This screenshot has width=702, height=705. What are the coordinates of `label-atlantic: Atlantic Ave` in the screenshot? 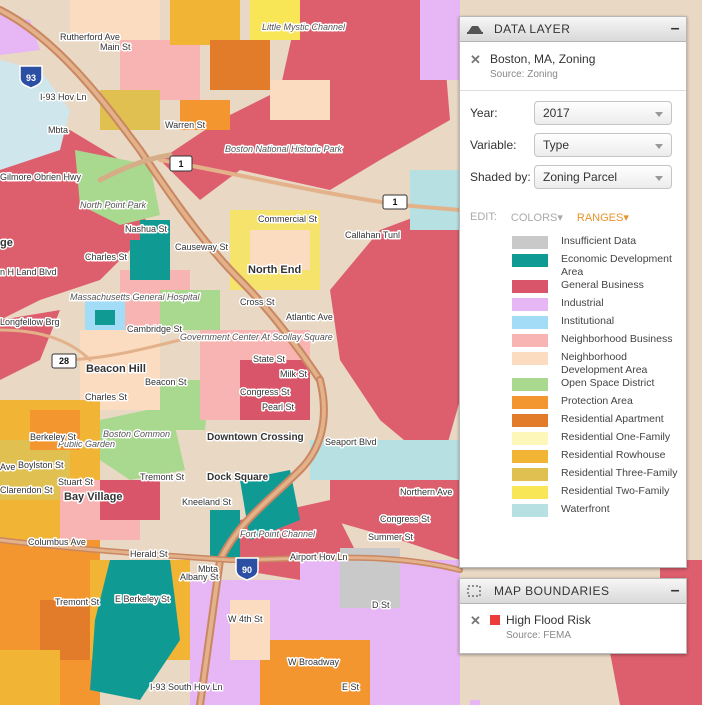 It's located at (309, 317).